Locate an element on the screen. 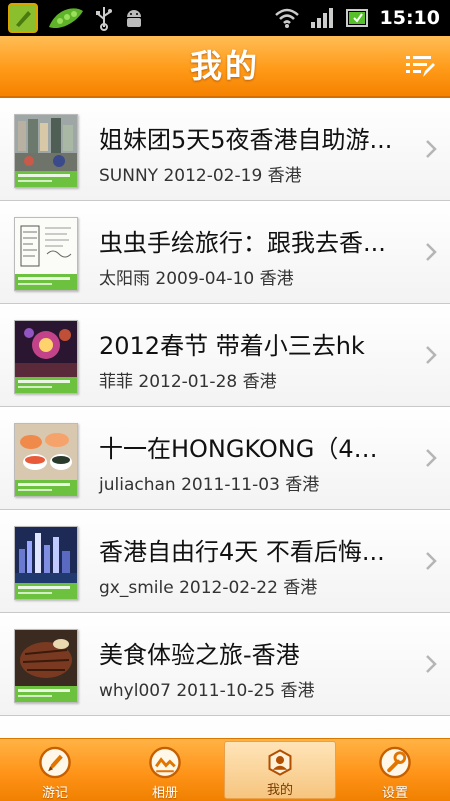 The height and width of the screenshot is (801, 450). status-bar: 15:10 is located at coordinates (225, 18).